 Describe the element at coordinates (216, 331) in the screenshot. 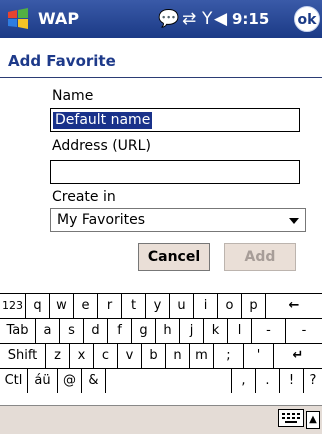

I see `key-k: k` at that location.